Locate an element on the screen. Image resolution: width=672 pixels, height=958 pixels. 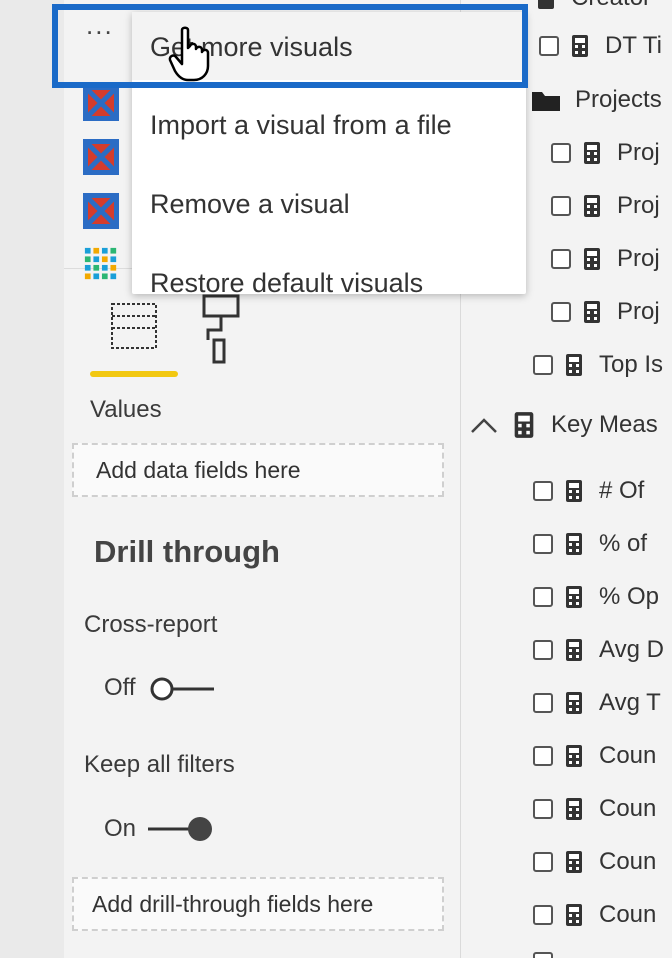
field-label: DT Ti is located at coordinates (633, 45).